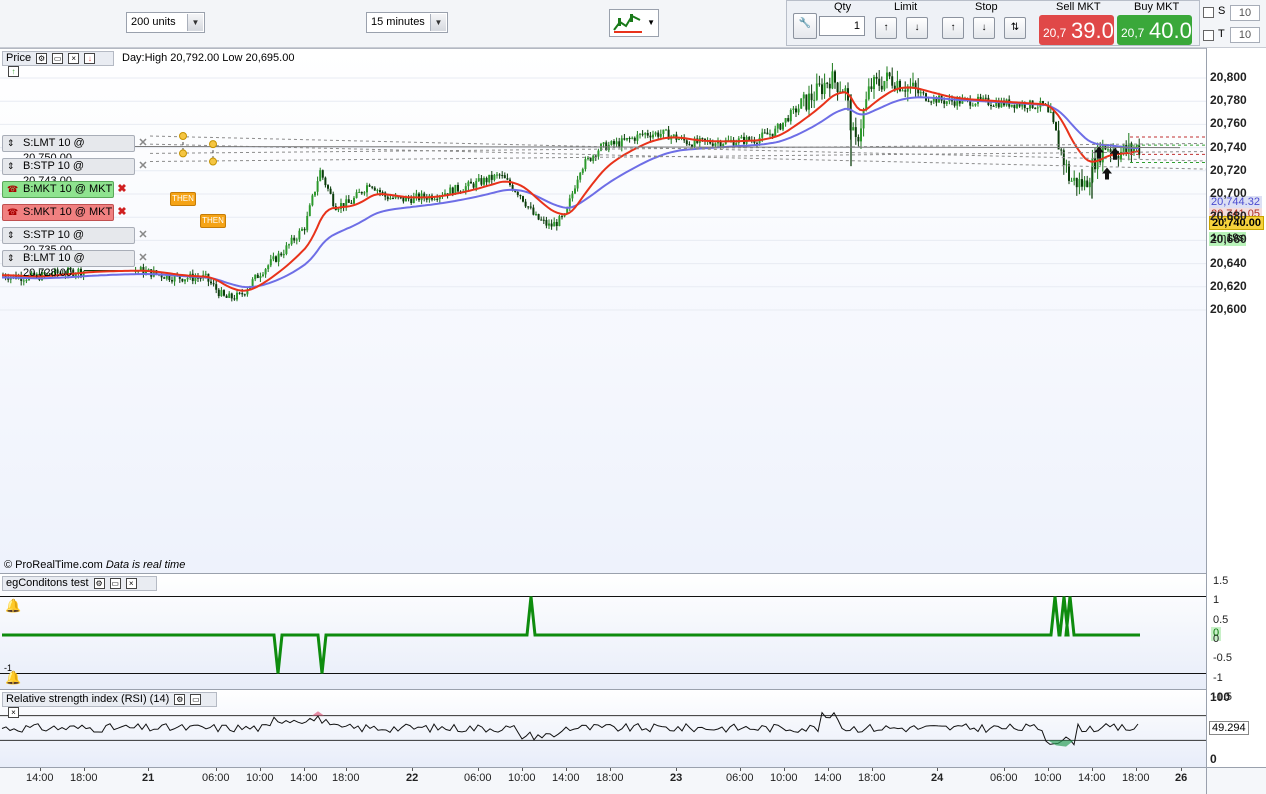  Describe the element at coordinates (1208, 35) in the screenshot. I see `t-checkbox` at that location.